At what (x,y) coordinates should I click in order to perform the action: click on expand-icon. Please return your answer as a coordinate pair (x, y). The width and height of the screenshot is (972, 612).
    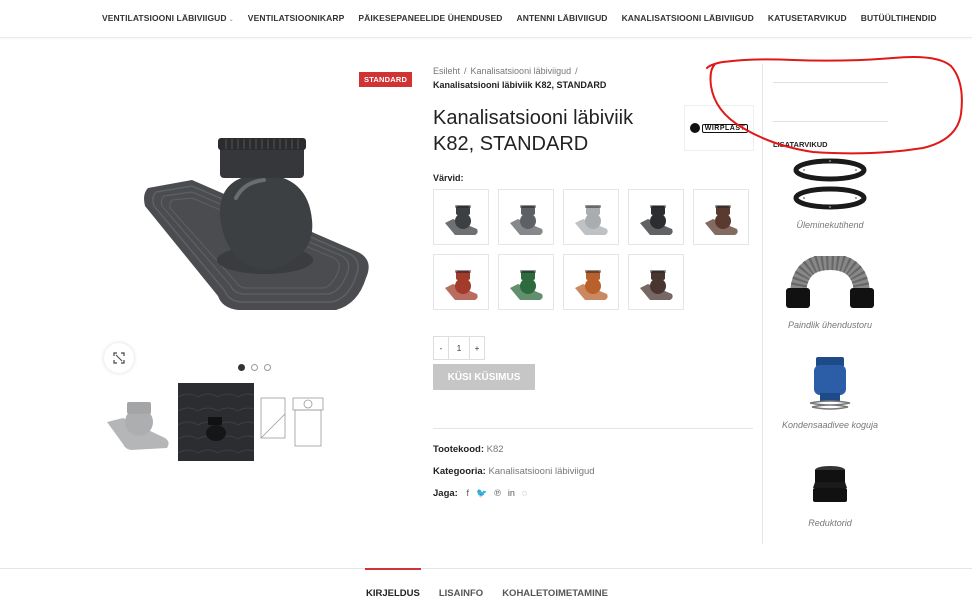
    Looking at the image, I should click on (119, 358).